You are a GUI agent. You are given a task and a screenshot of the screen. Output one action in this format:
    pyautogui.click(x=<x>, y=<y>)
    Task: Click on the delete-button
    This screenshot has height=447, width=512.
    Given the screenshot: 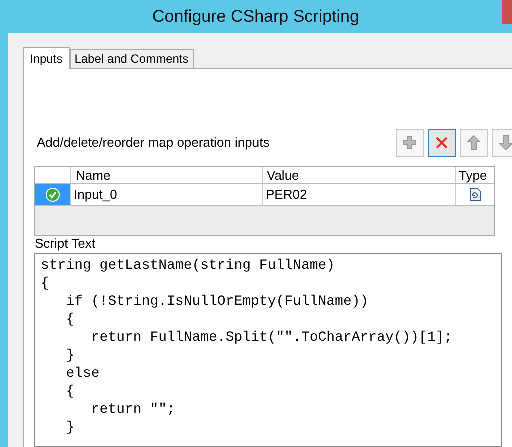 What is the action you would take?
    pyautogui.click(x=442, y=143)
    